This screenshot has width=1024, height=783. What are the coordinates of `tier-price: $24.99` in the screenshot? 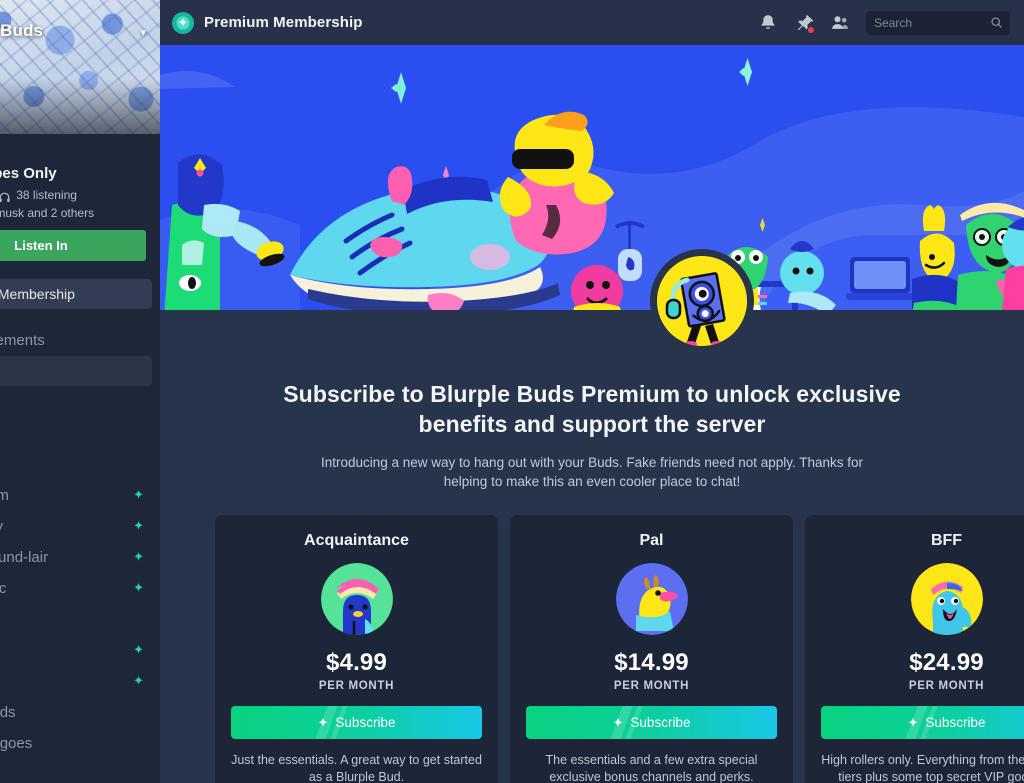 It's located at (946, 663).